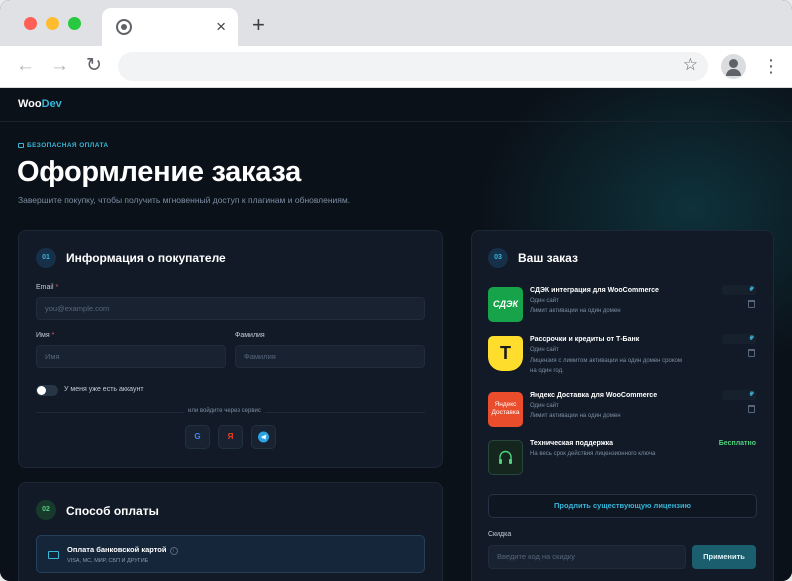  Describe the element at coordinates (74, 23) in the screenshot. I see `maximize-window-button` at that location.